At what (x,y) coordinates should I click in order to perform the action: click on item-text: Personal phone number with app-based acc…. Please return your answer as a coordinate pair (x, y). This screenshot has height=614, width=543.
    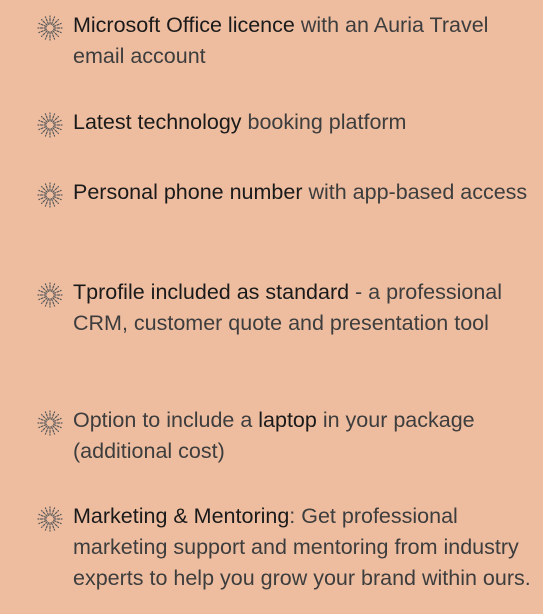
    Looking at the image, I should click on (300, 192).